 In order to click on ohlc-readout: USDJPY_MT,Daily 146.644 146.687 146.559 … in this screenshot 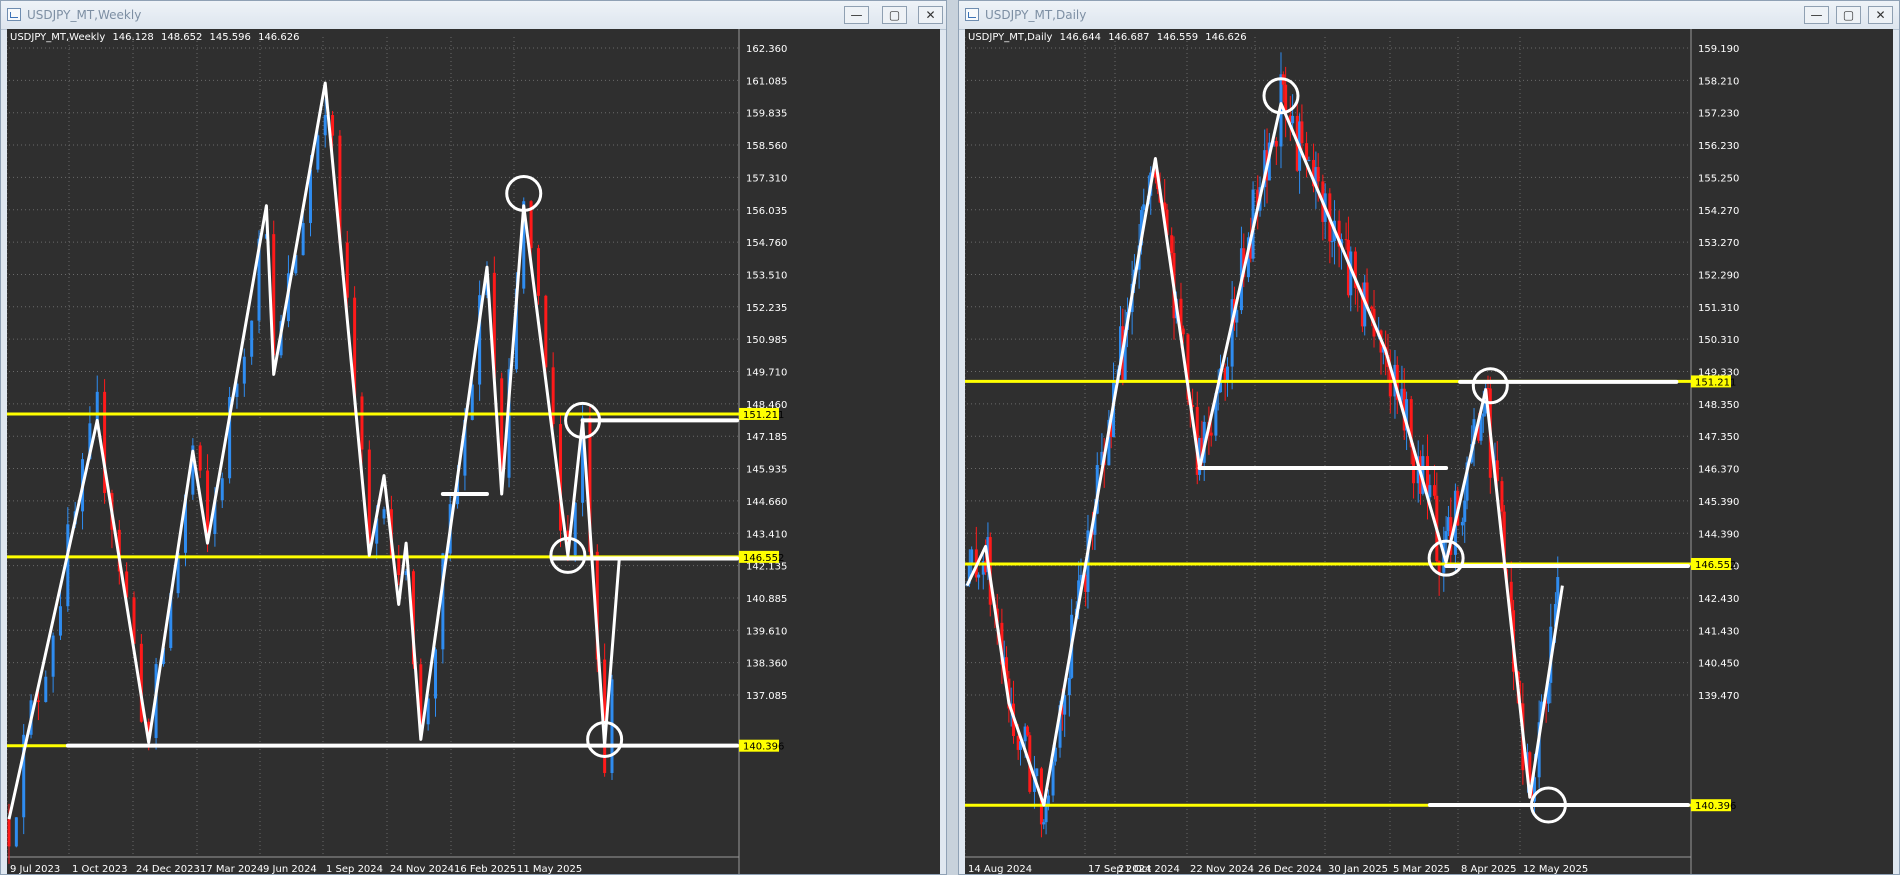, I will do `click(1109, 37)`.